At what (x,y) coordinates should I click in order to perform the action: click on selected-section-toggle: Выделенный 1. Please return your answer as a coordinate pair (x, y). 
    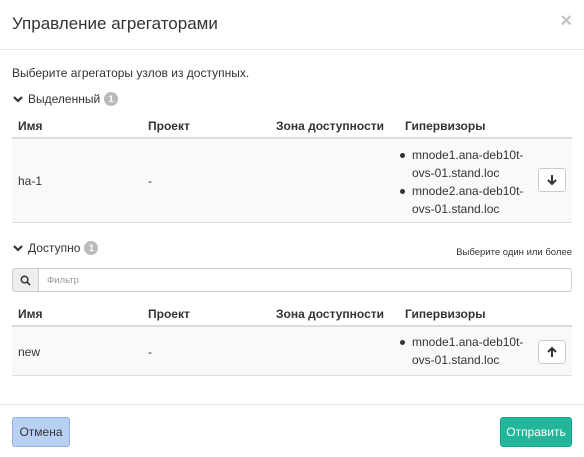
    Looking at the image, I should click on (65, 99).